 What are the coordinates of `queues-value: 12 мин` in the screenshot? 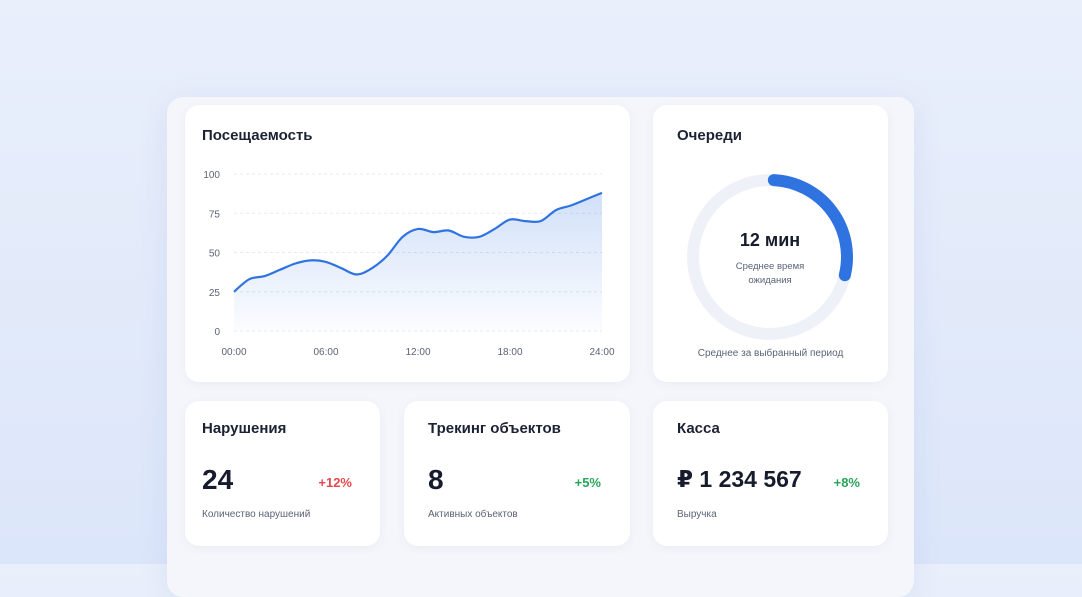 It's located at (770, 240).